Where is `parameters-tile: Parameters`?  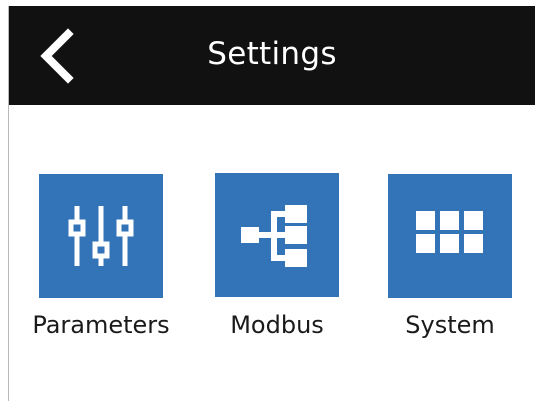 parameters-tile: Parameters is located at coordinates (105, 258).